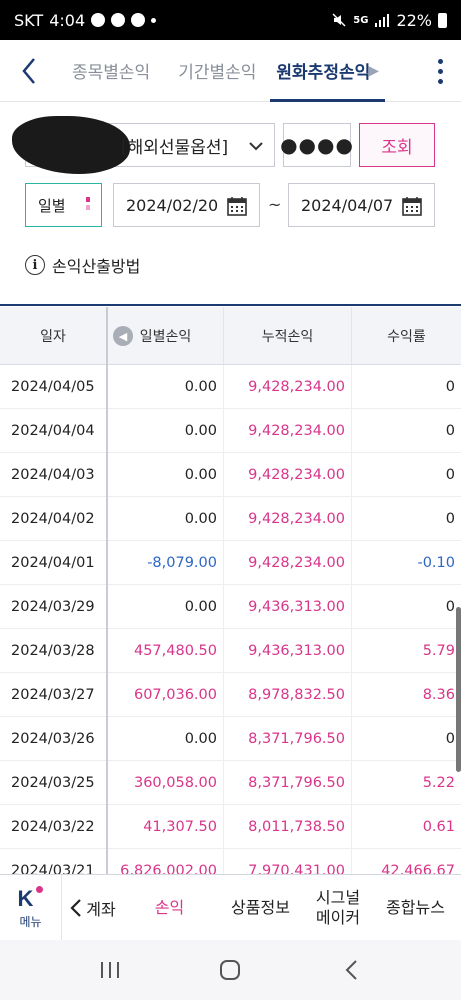 The height and width of the screenshot is (1000, 461). I want to click on tab-label: 종목별손익, so click(111, 73).